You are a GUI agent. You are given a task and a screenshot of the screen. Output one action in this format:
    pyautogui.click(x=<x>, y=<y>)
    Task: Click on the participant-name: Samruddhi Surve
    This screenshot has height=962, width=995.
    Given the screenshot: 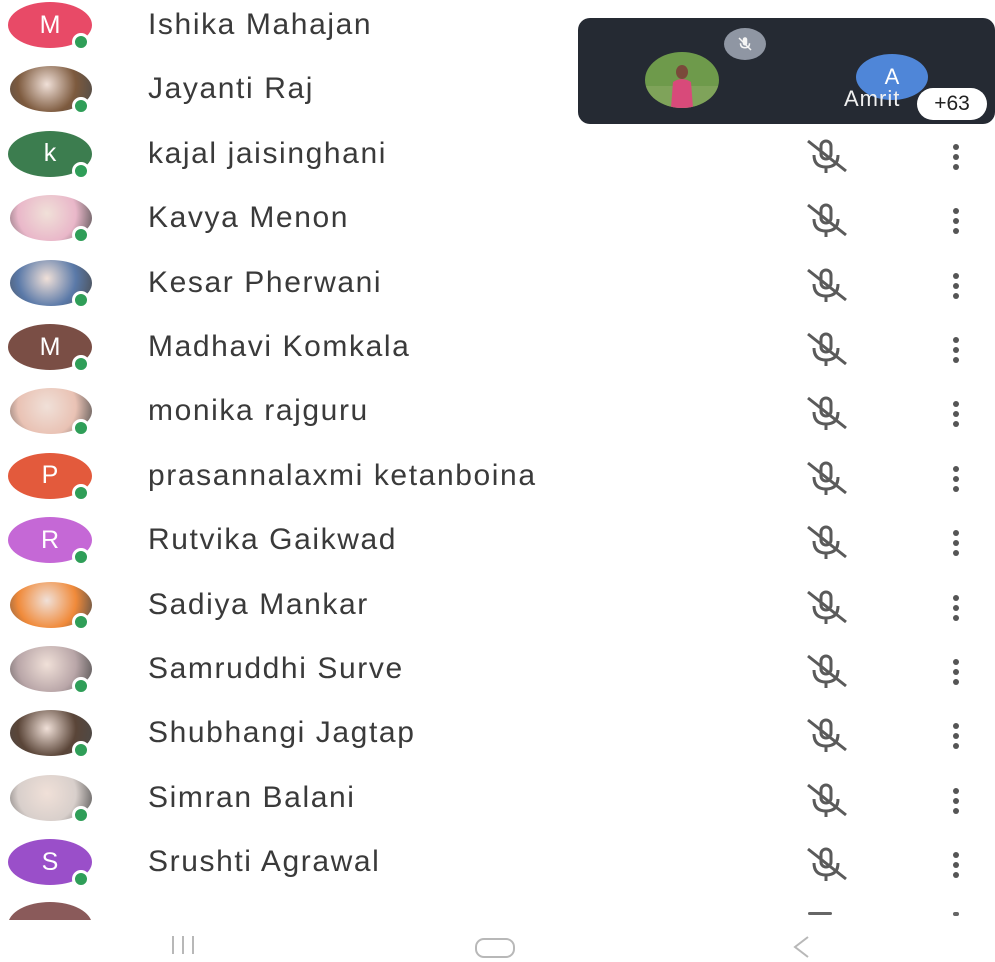 What is the action you would take?
    pyautogui.click(x=276, y=668)
    